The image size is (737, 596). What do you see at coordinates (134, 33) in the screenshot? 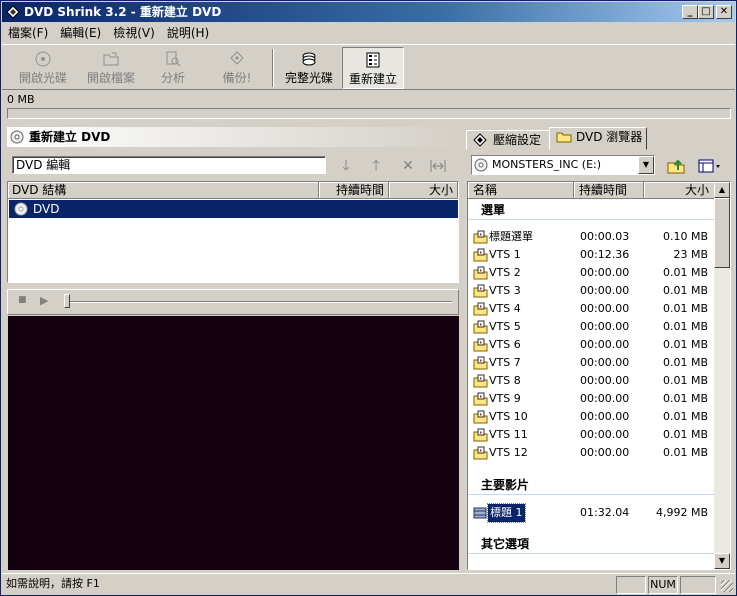
I see `menu-view: 檢視(V)` at bounding box center [134, 33].